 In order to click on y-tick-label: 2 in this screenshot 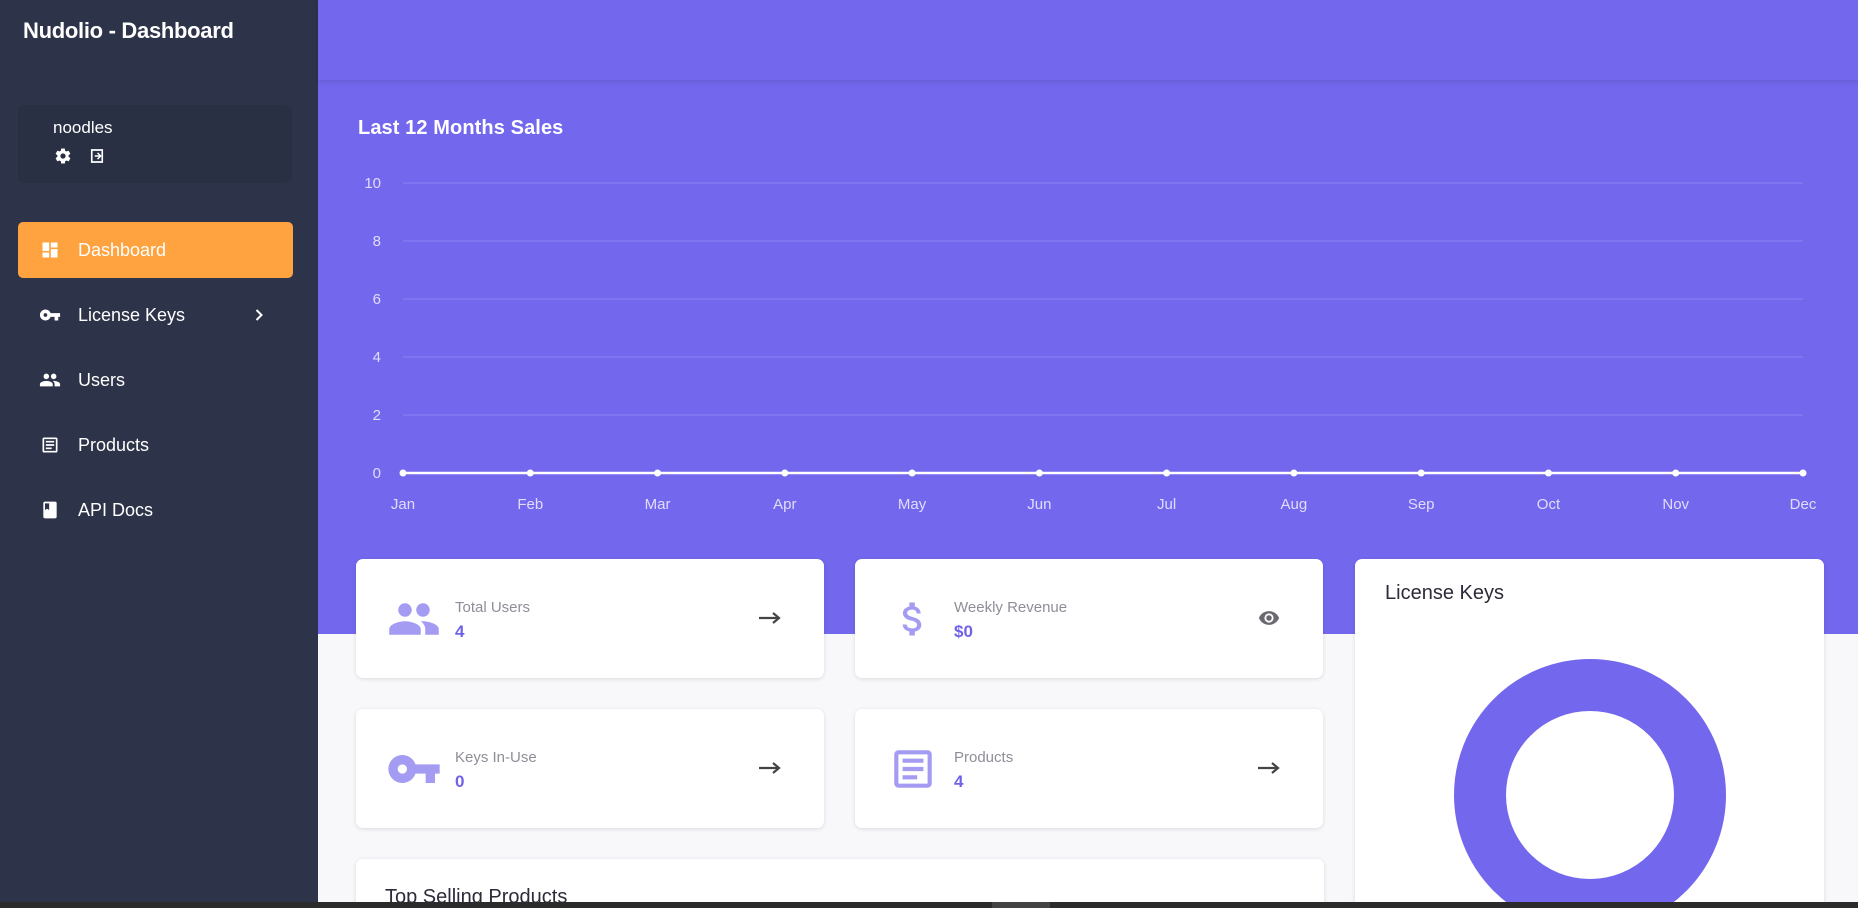, I will do `click(377, 415)`.